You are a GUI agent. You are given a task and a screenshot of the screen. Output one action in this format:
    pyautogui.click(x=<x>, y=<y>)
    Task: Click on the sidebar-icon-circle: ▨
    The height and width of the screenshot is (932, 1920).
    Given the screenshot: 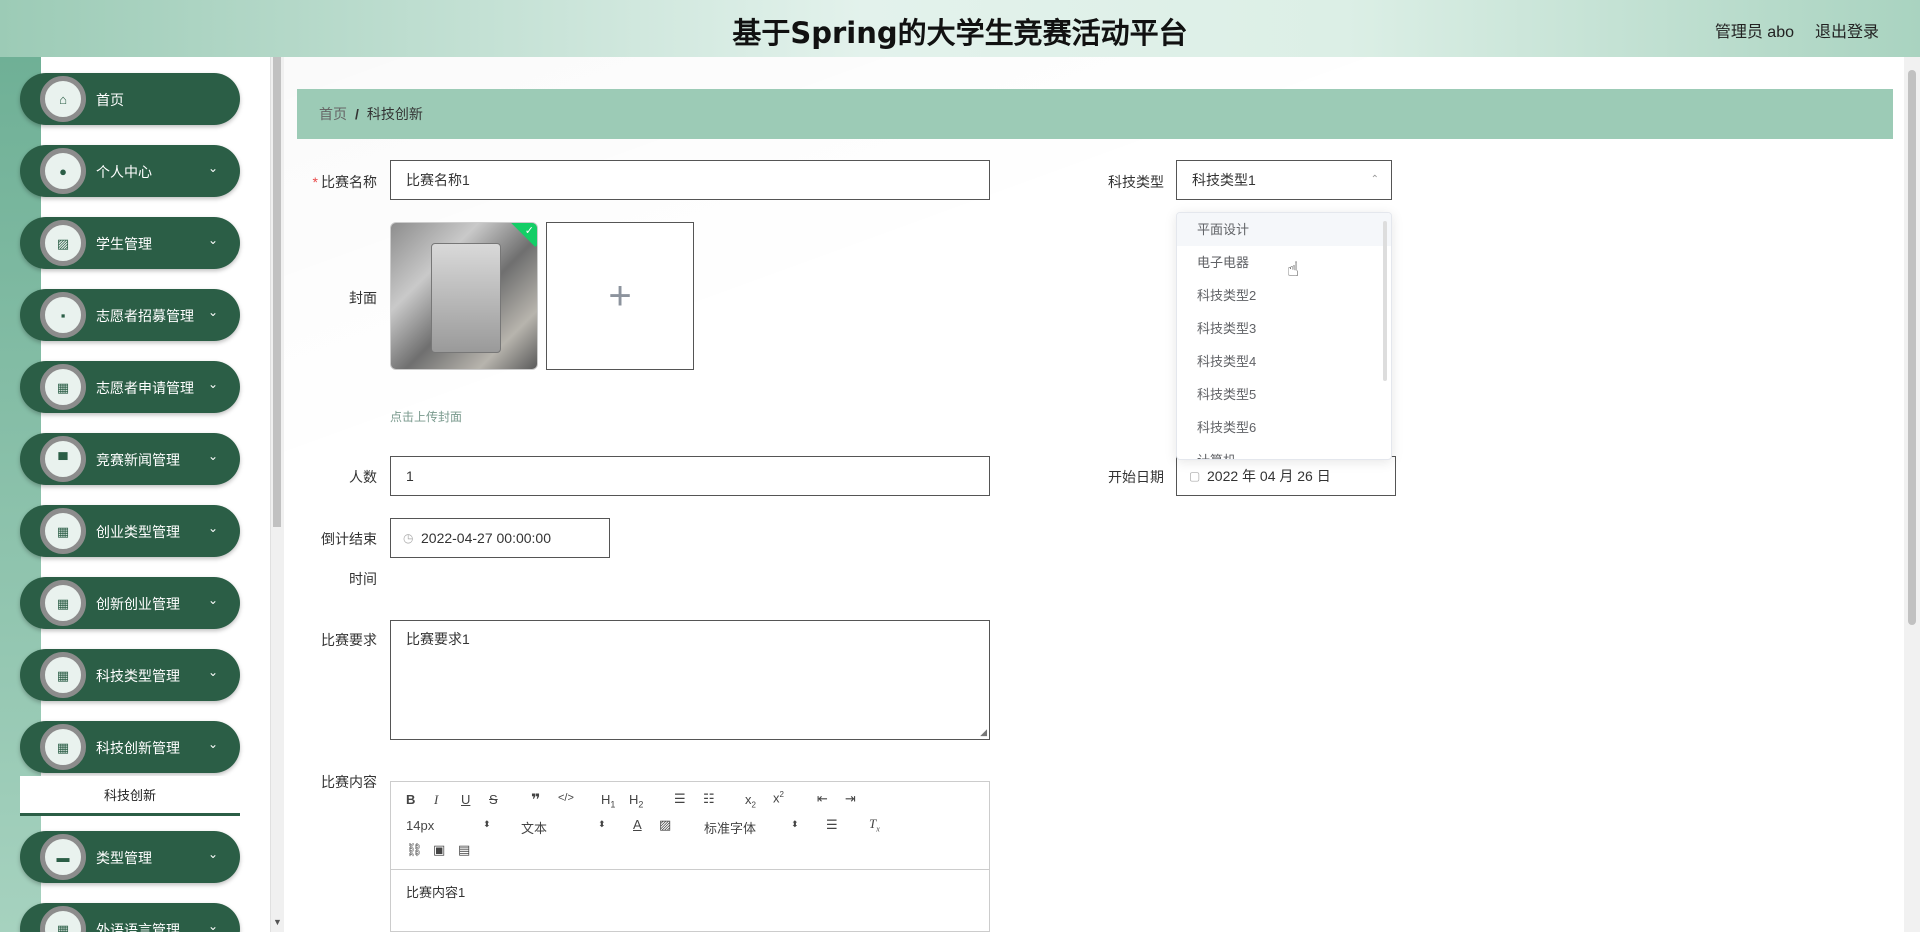 What is the action you would take?
    pyautogui.click(x=63, y=243)
    